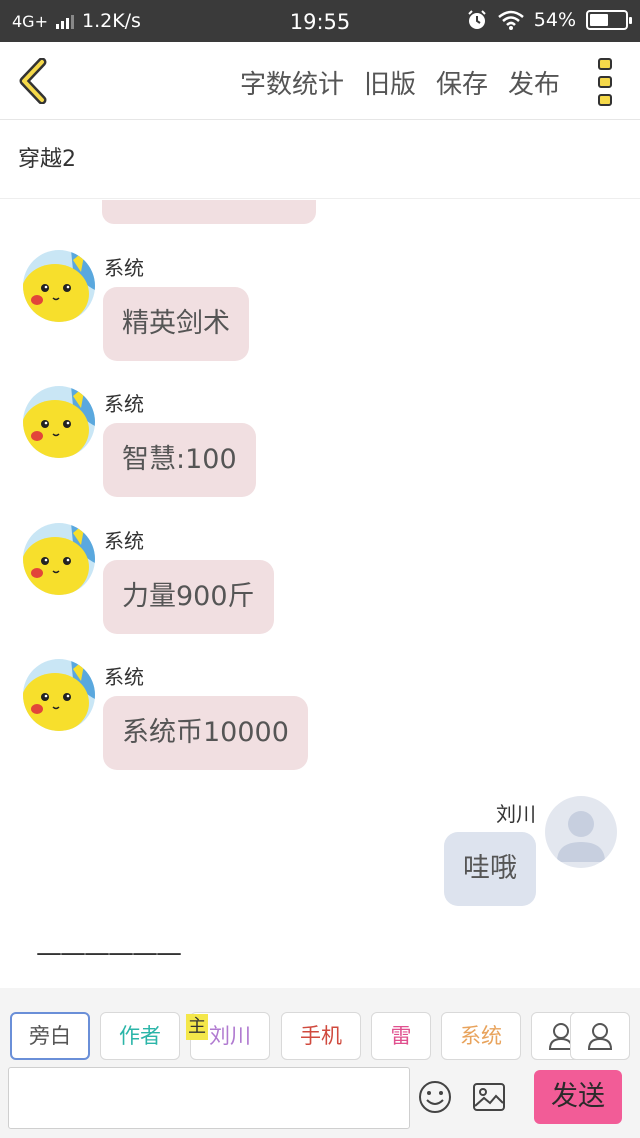 The image size is (640, 1138). What do you see at coordinates (510, 20) in the screenshot?
I see `wifi-icon` at bounding box center [510, 20].